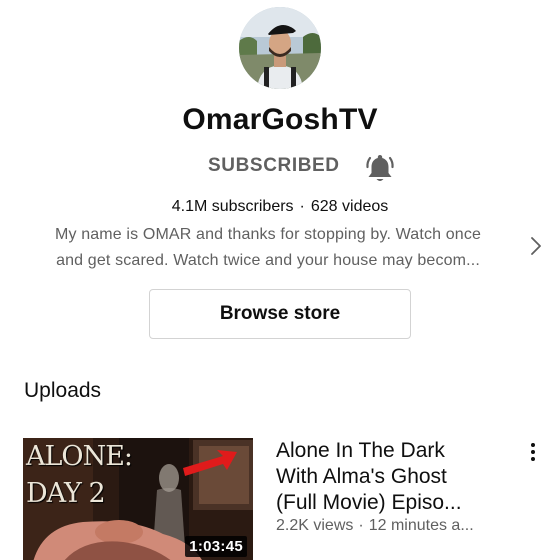  I want to click on uploads-section-title: Uploads, so click(63, 390).